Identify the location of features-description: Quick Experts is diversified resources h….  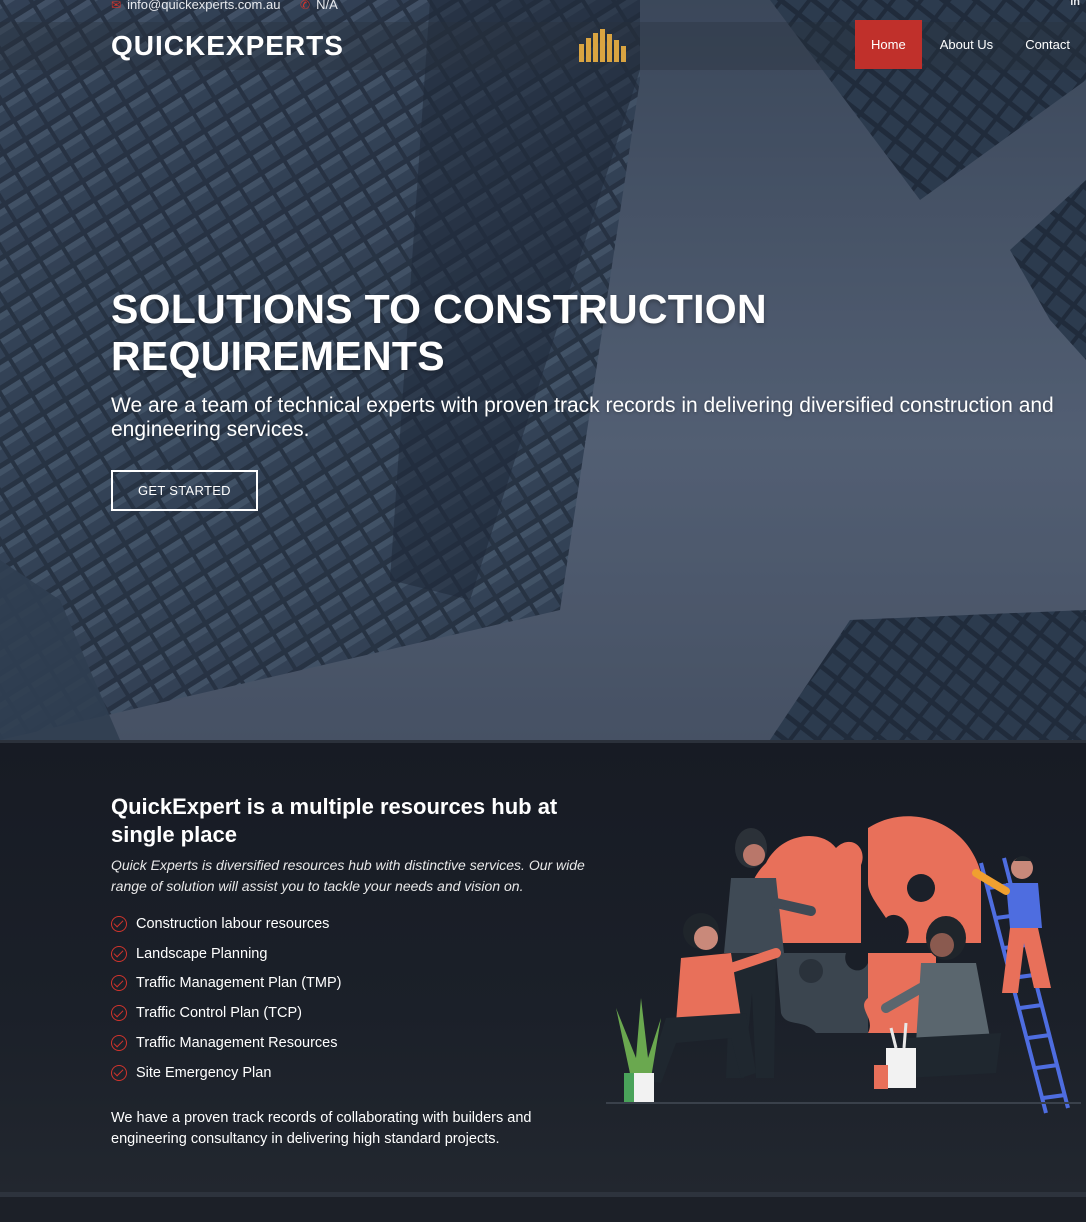
(348, 875).